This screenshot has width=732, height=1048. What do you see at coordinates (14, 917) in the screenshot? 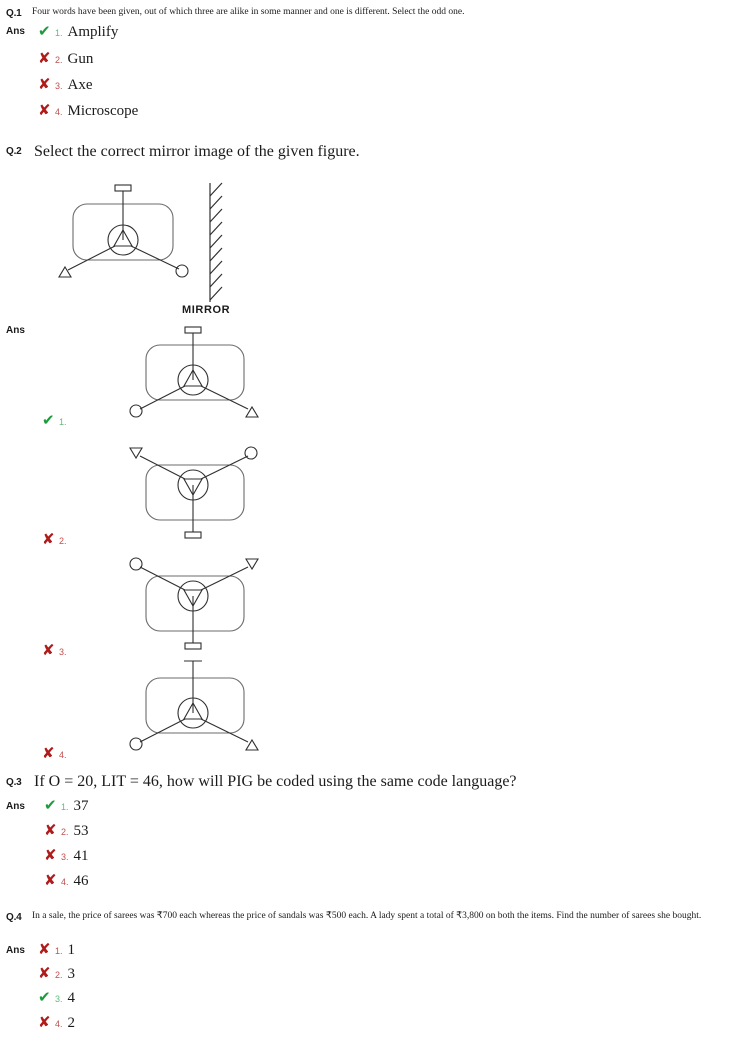
I see `question-number-4: Q.4` at bounding box center [14, 917].